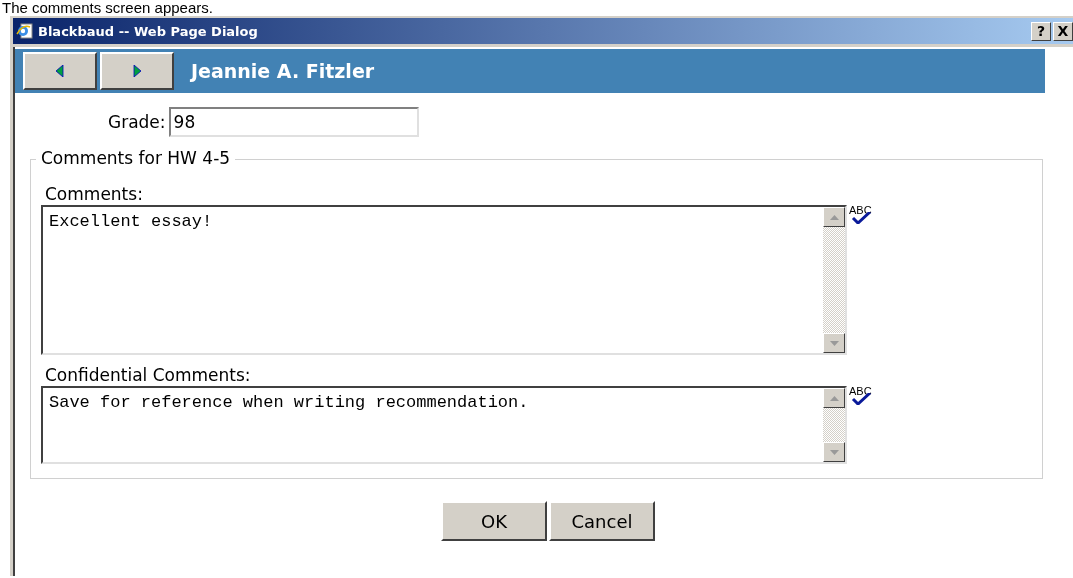  Describe the element at coordinates (1041, 31) in the screenshot. I see `help-button: ?` at that location.